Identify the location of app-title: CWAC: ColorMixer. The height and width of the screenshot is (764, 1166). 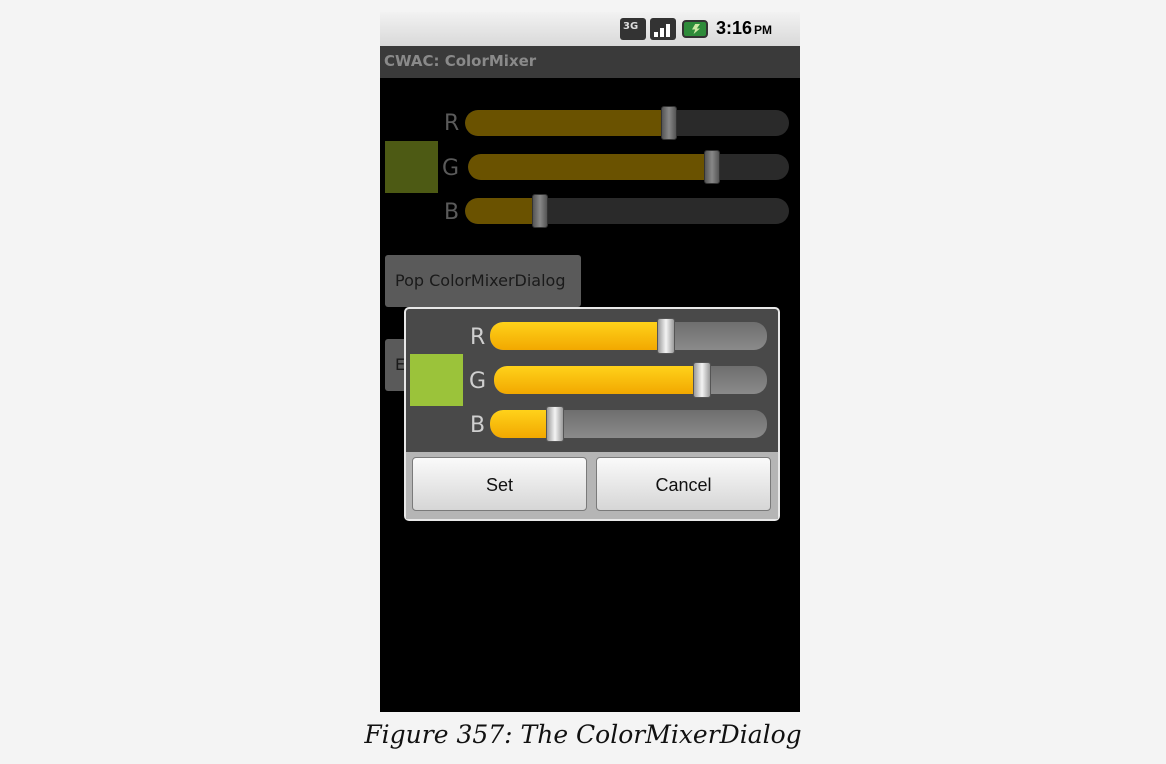
(460, 61).